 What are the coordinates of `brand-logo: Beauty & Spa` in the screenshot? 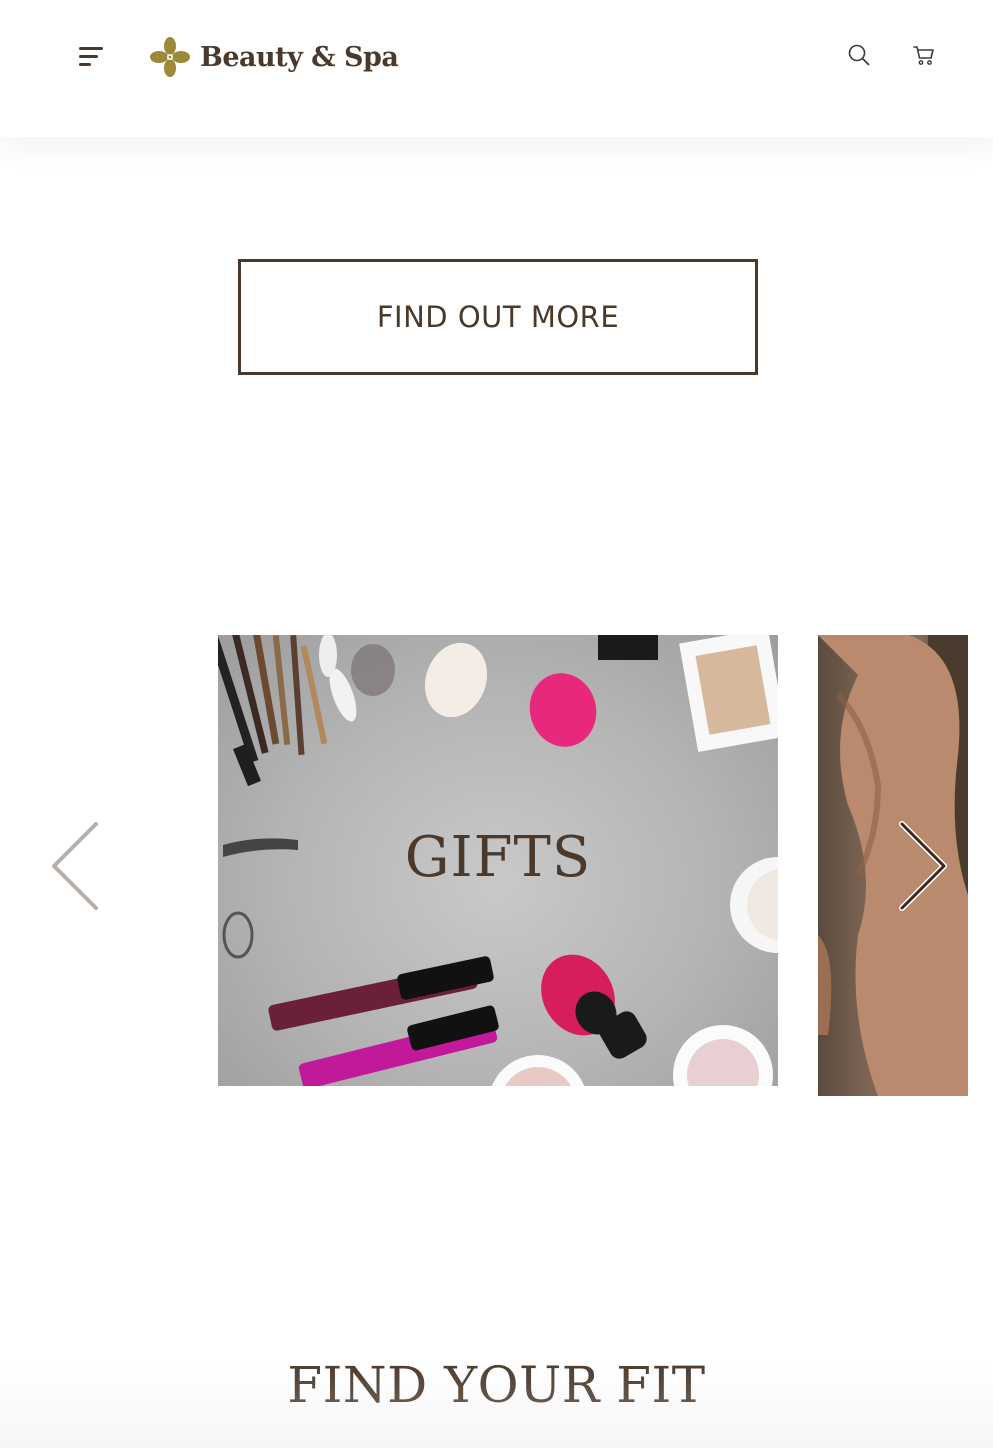 It's located at (273, 57).